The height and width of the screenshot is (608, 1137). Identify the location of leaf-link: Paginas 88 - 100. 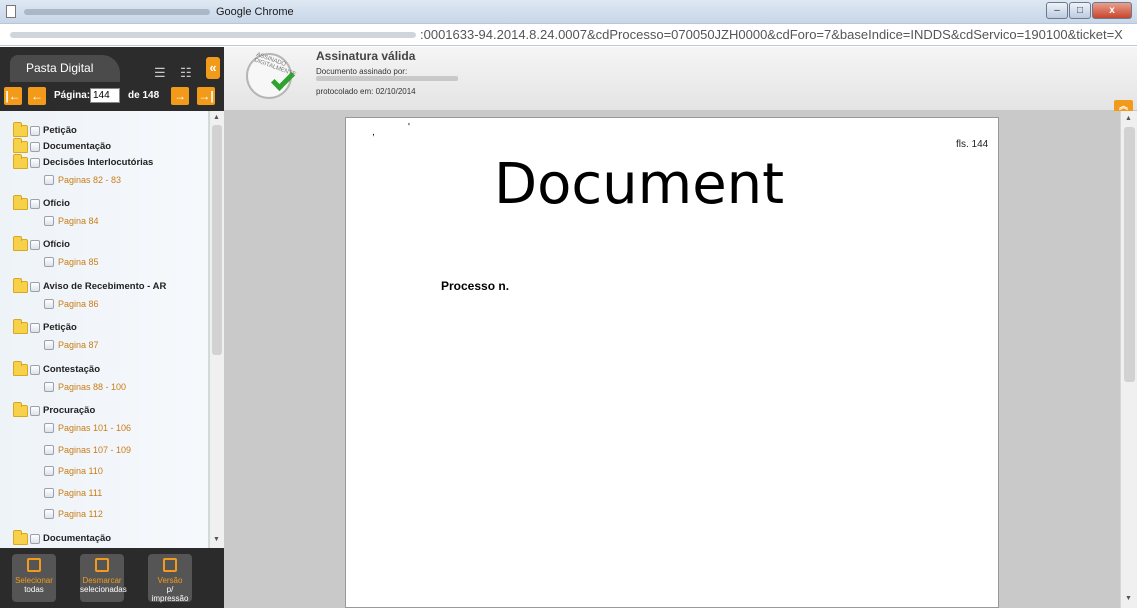
(92, 387).